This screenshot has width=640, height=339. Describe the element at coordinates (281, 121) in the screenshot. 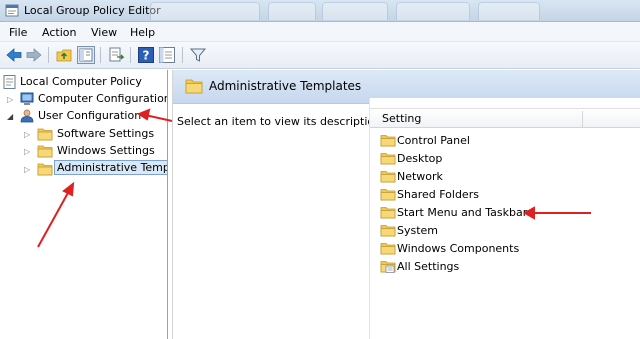

I see `description-text: Select an item to view its description.` at that location.